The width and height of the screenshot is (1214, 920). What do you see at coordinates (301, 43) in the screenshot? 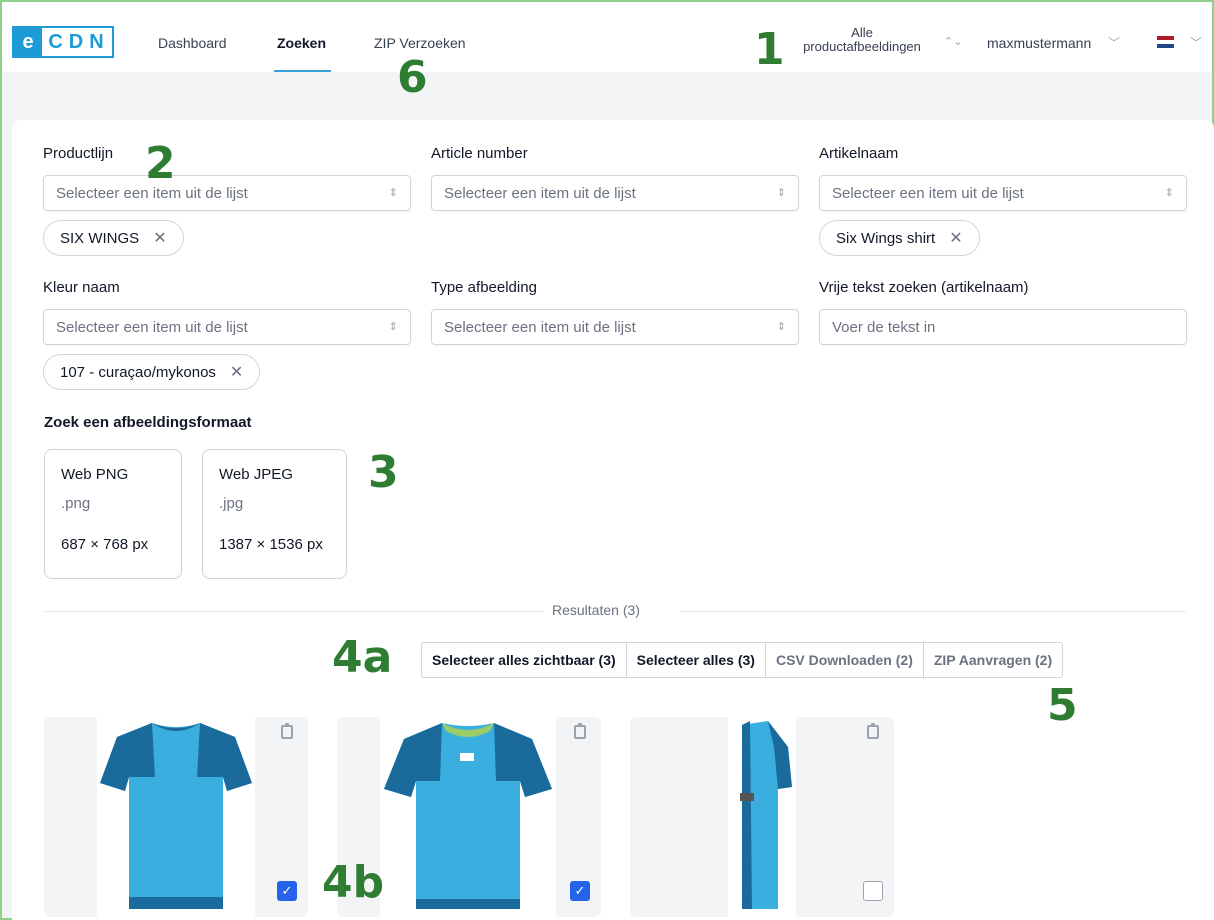
I see `nav-zoeken: Zoeken` at bounding box center [301, 43].